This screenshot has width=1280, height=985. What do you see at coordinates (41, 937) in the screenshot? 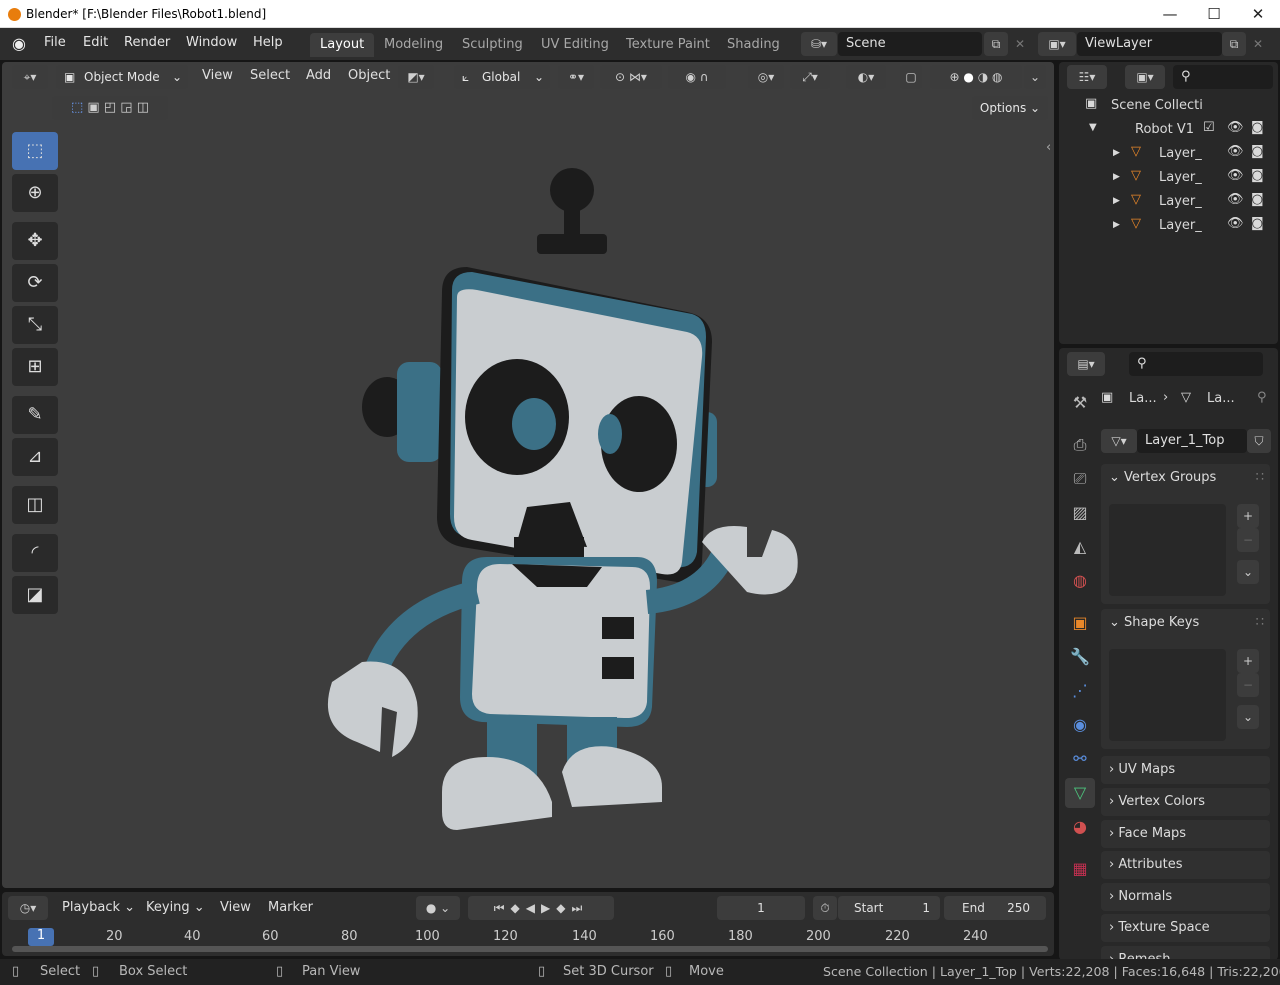
I see `playhead-frame: 1` at bounding box center [41, 937].